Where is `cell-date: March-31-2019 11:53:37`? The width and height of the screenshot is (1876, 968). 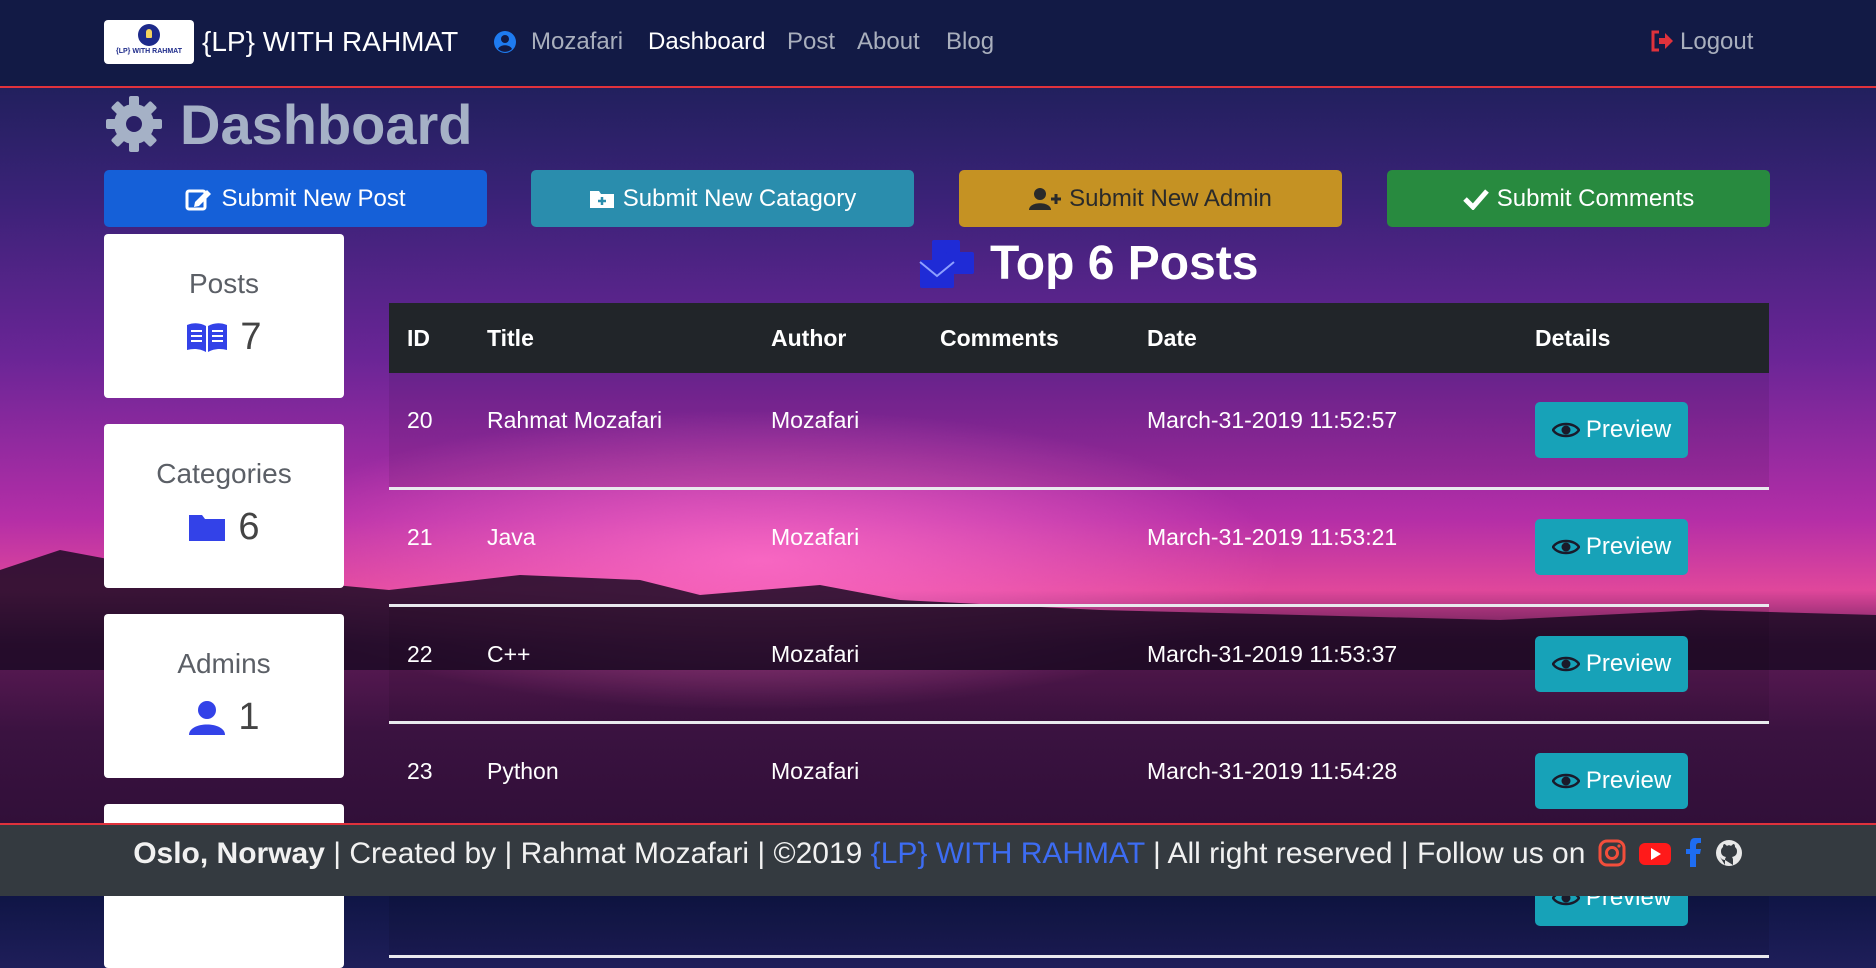 cell-date: March-31-2019 11:53:37 is located at coordinates (1323, 664).